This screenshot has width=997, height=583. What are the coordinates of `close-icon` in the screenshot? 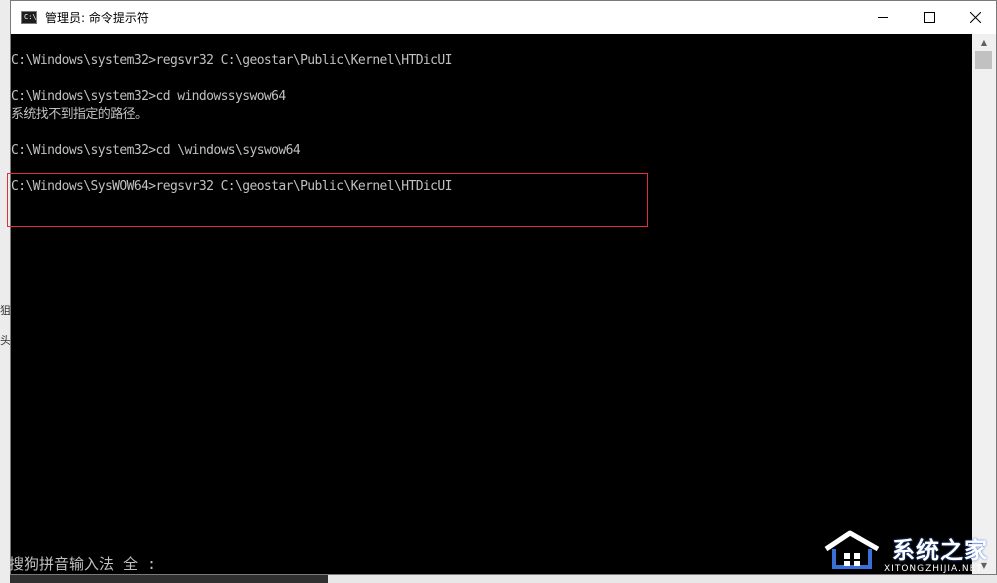 It's located at (975, 17).